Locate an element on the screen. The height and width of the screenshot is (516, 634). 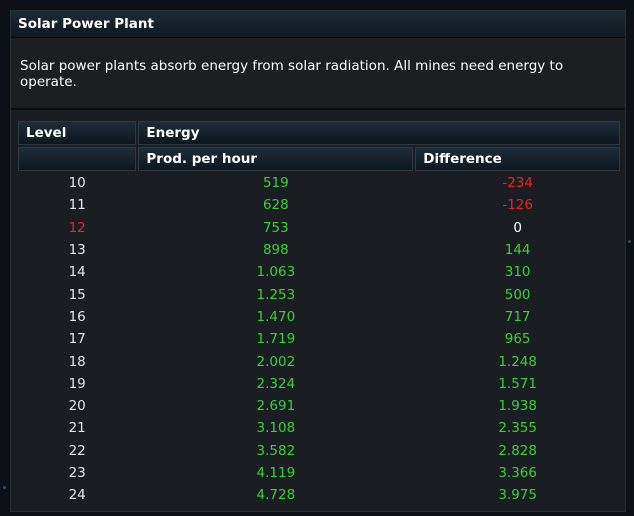
difference-cell: 3.975 is located at coordinates (517, 495).